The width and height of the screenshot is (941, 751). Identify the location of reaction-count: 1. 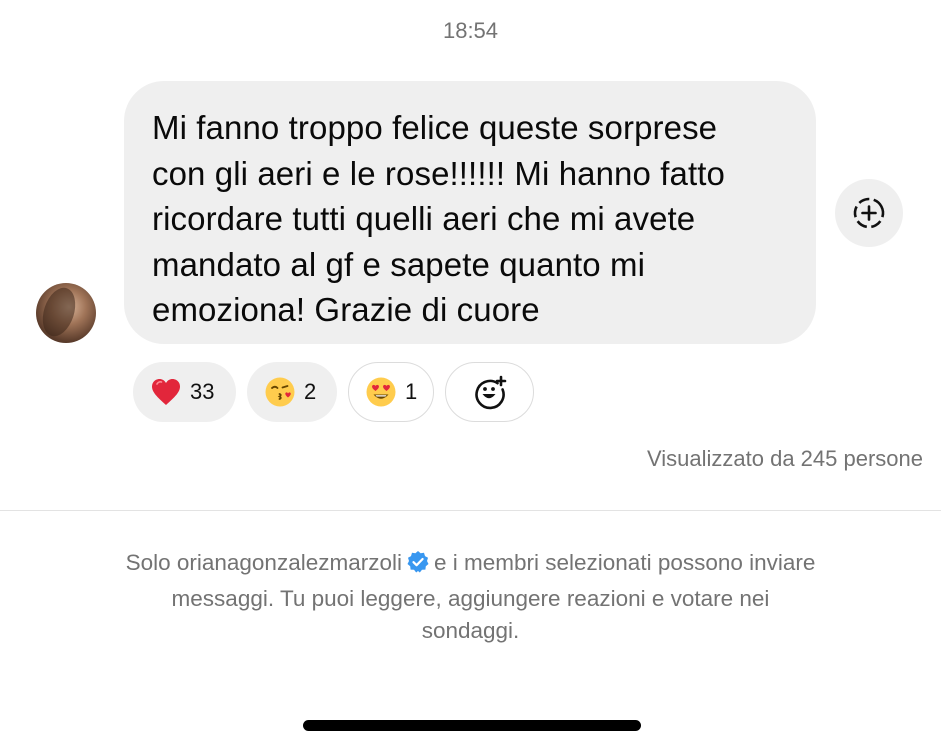
(411, 391).